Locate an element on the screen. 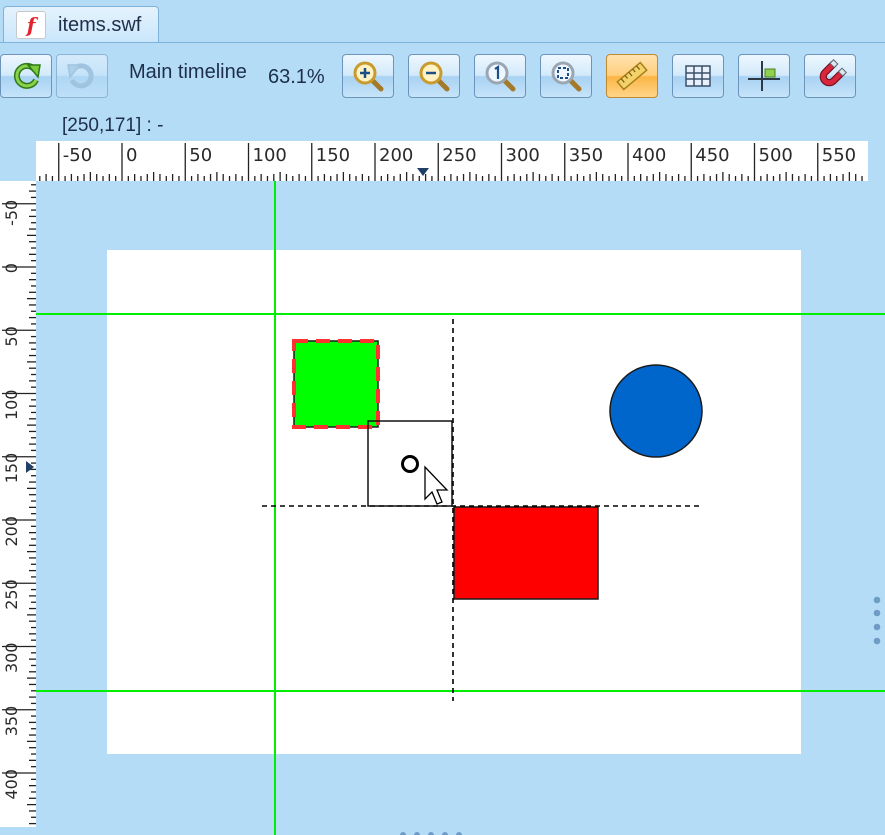 This screenshot has width=885, height=835. zoom-fit-icon is located at coordinates (566, 76).